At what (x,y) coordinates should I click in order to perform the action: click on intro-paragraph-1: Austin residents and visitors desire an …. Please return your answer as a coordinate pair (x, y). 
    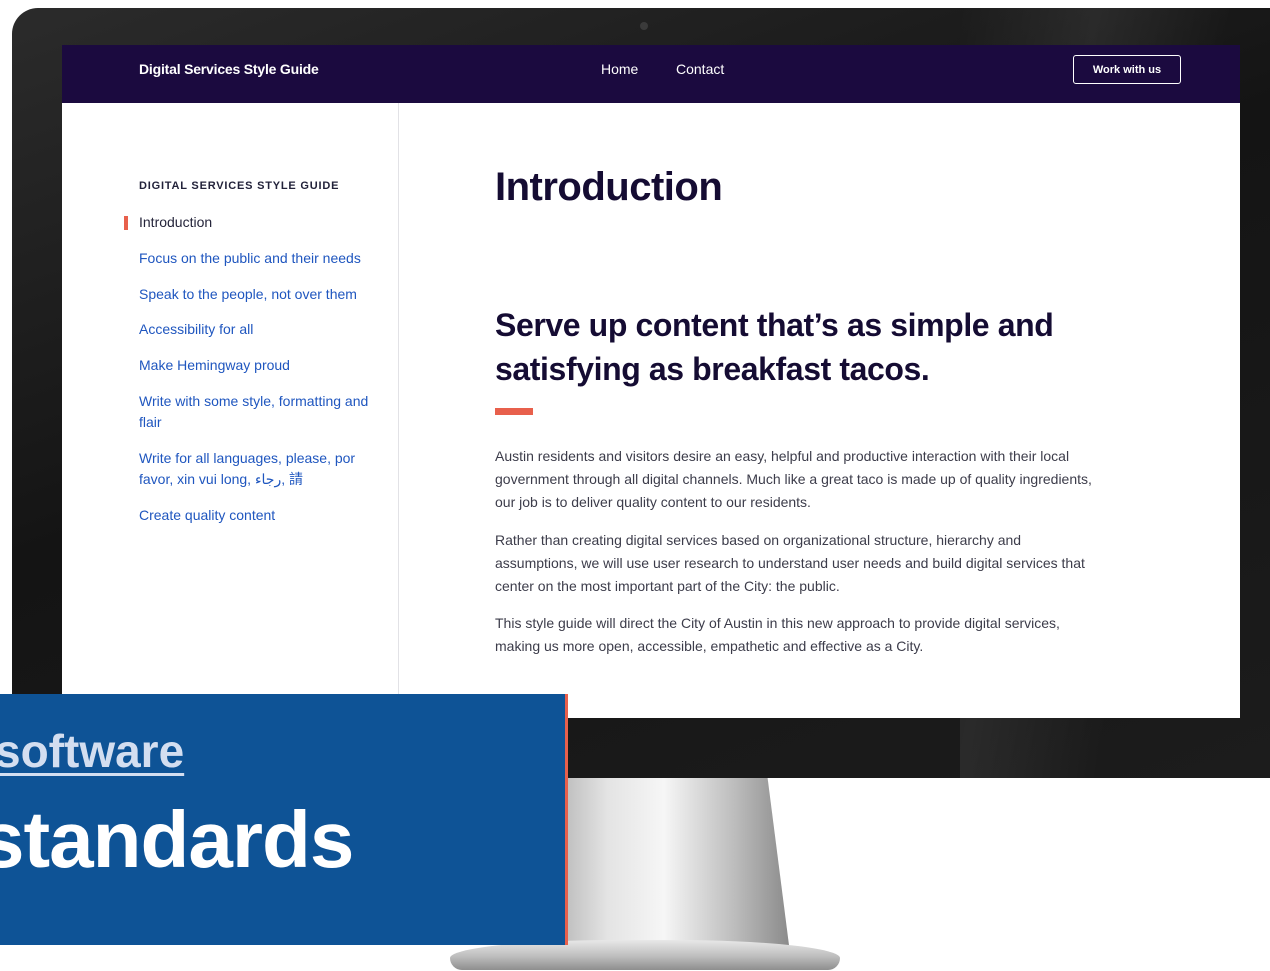
    Looking at the image, I should click on (793, 479).